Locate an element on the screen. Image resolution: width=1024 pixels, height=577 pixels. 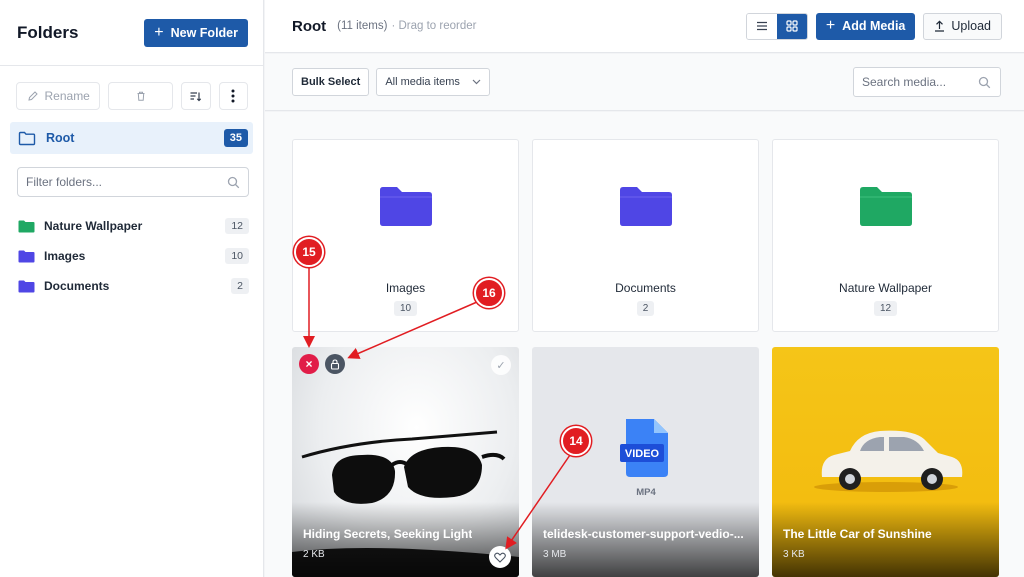
sidebar-item-documents: Documents 2 is located at coordinates (131, 286).